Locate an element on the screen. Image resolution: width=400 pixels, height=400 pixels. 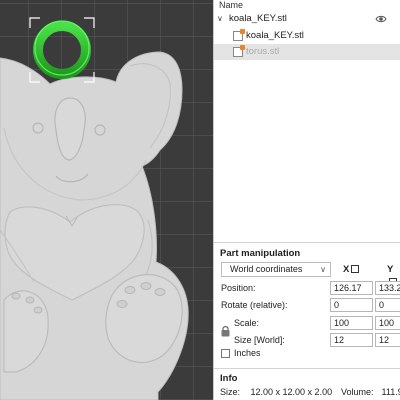
object-list-divider is located at coordinates (307, 242).